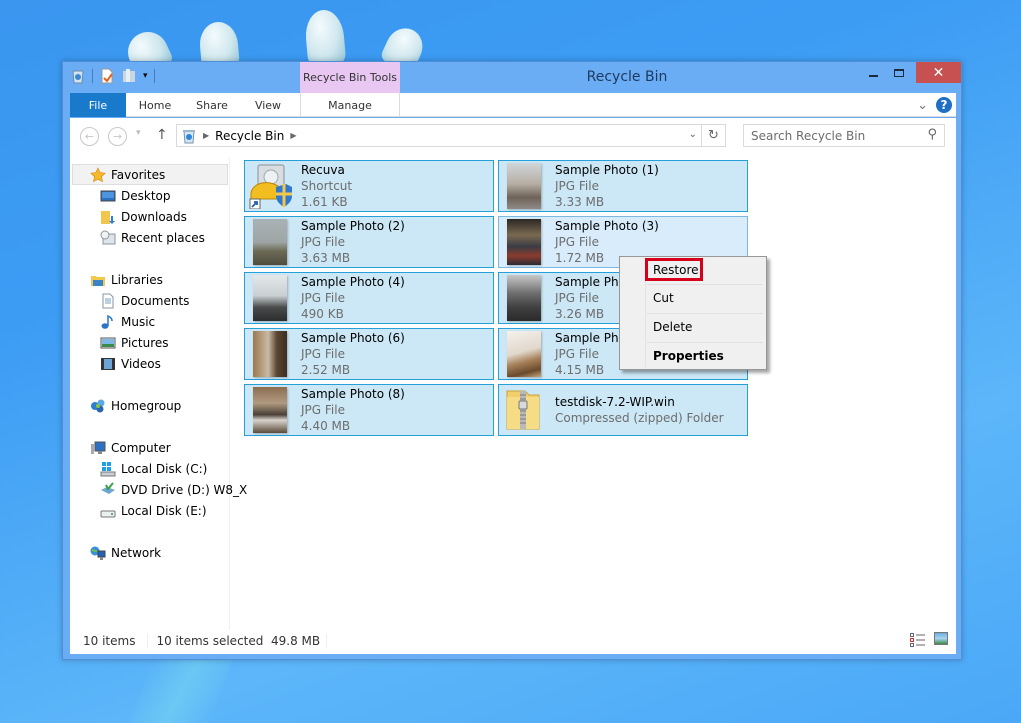 The image size is (1021, 723). I want to click on title-bar: ▾ Recycle Bin Tools Recycle Bin ✕, so click(512, 77).